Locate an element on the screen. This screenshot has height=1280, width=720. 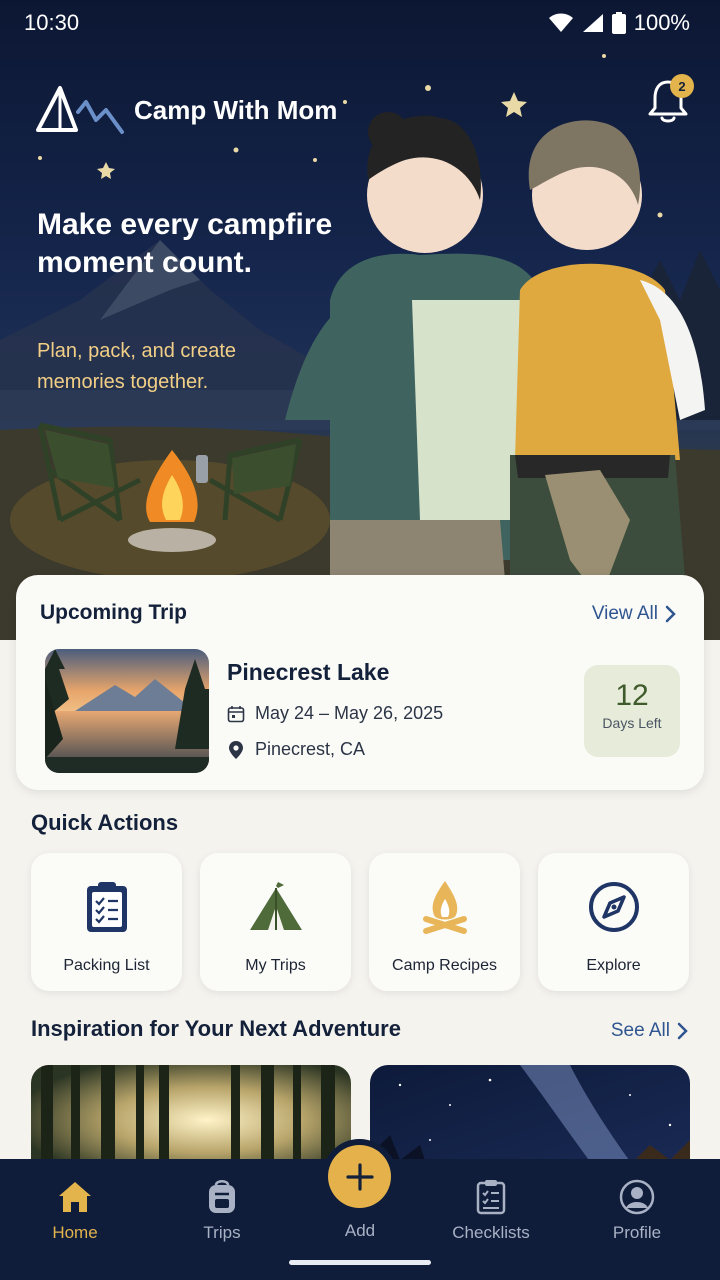
nav-home: Home is located at coordinates (75, 1210).